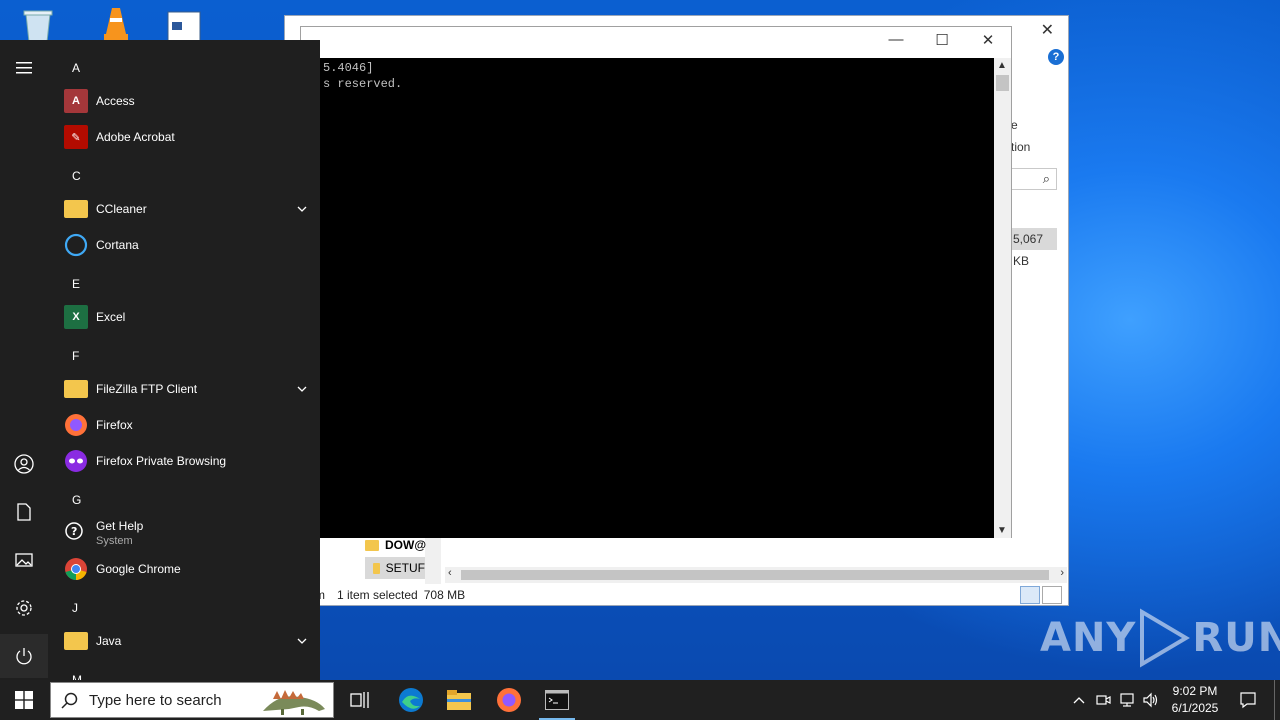  I want to click on action-center-button, so click(1248, 700).